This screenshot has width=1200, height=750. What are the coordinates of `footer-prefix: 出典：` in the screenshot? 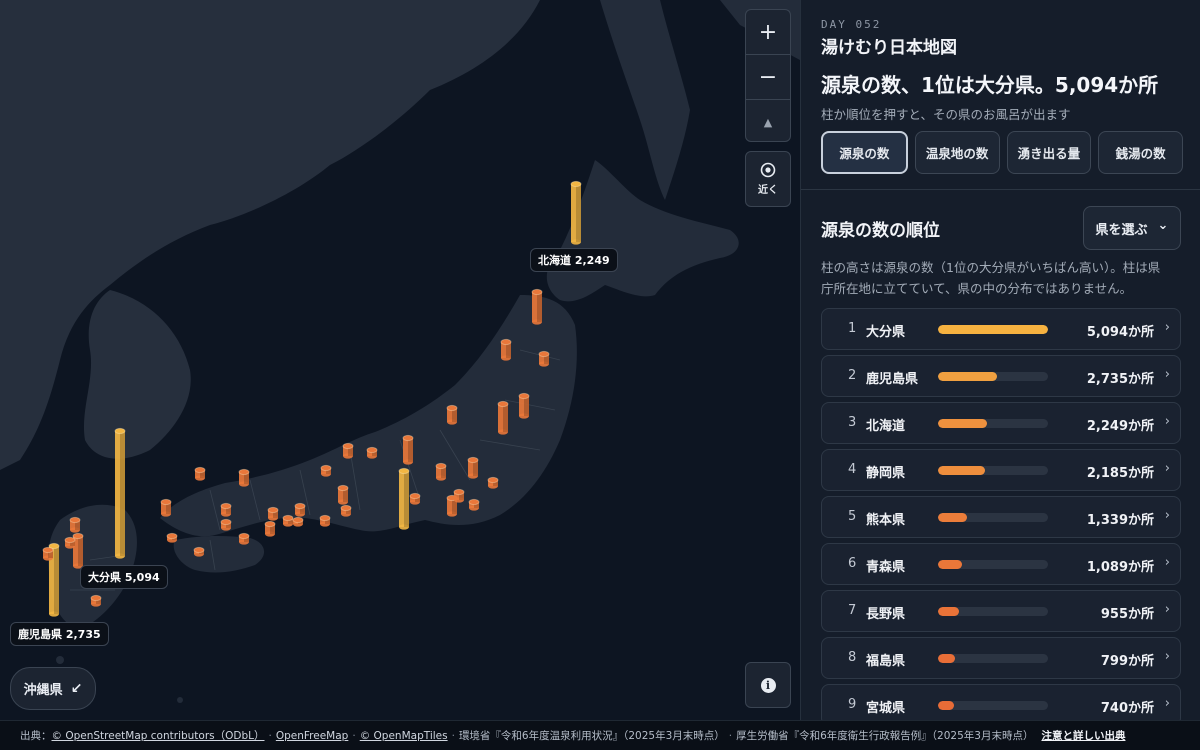 It's located at (36, 736).